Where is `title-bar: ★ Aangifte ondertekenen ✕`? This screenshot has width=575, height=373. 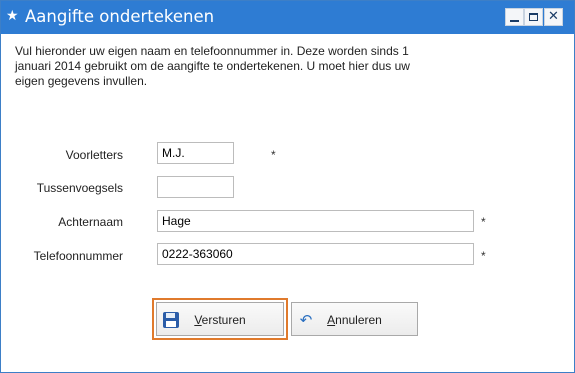 title-bar: ★ Aangifte ondertekenen ✕ is located at coordinates (287, 17).